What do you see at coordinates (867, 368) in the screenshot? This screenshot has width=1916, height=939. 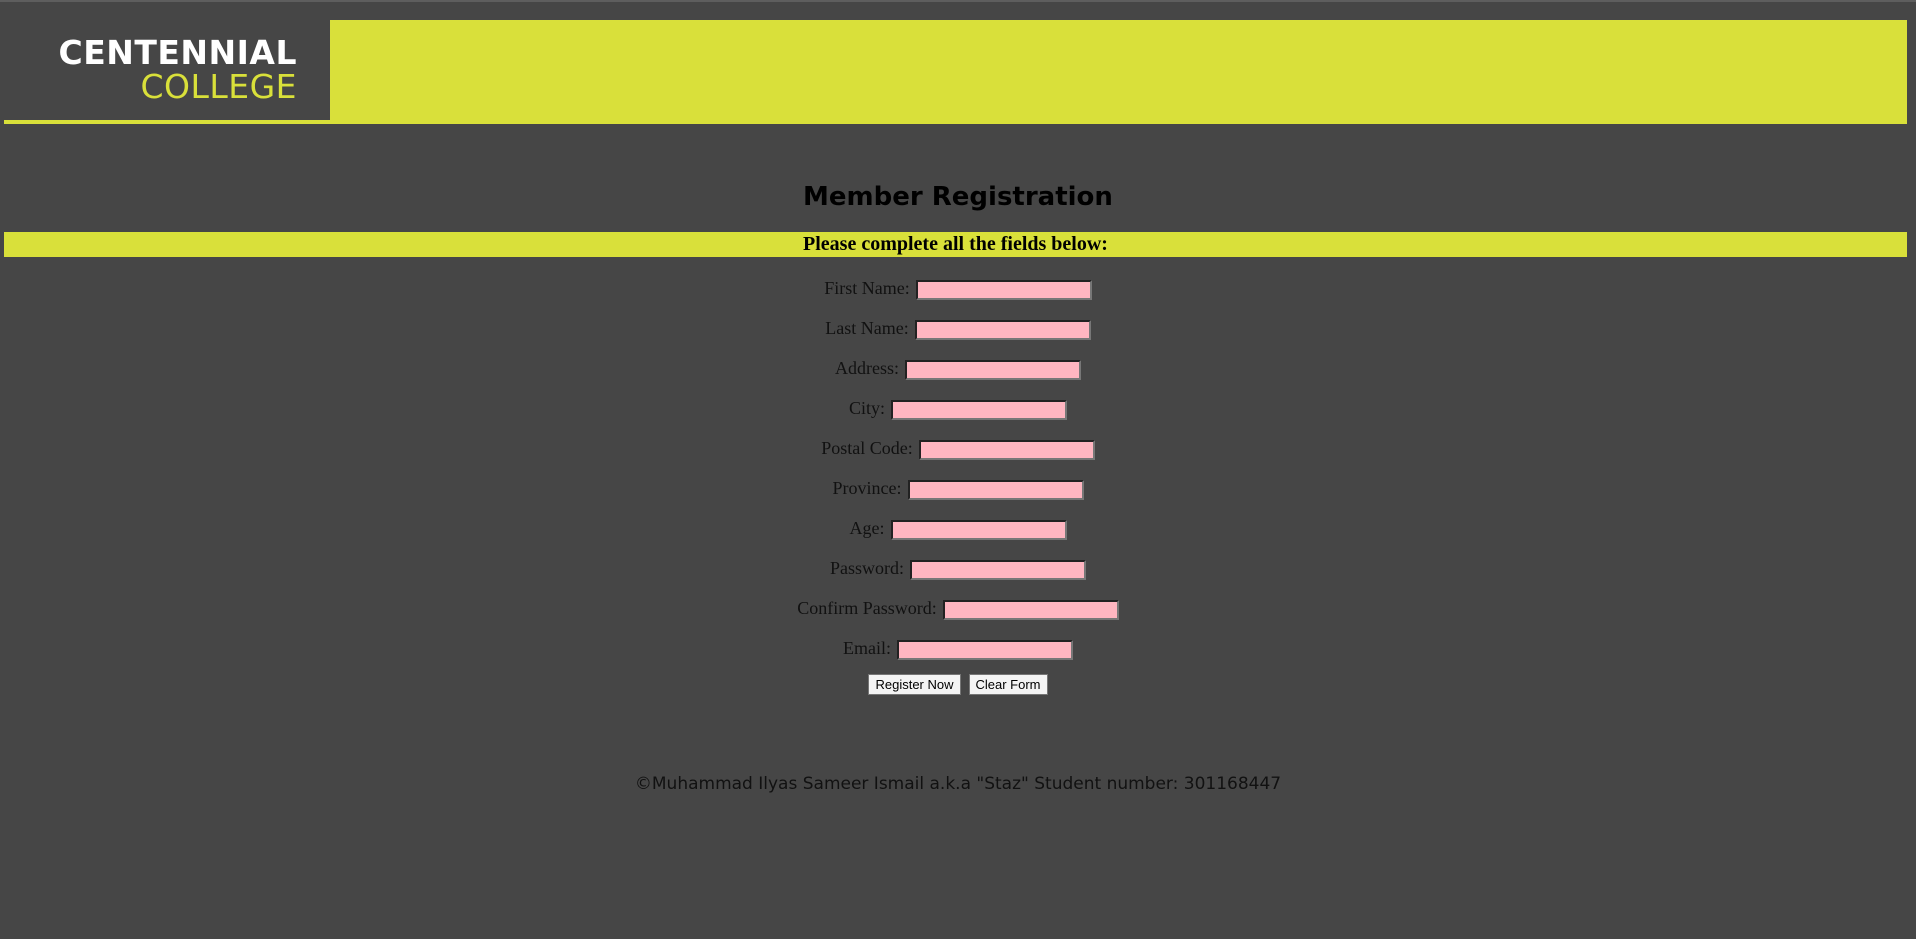 I see `address-label: Address:` at bounding box center [867, 368].